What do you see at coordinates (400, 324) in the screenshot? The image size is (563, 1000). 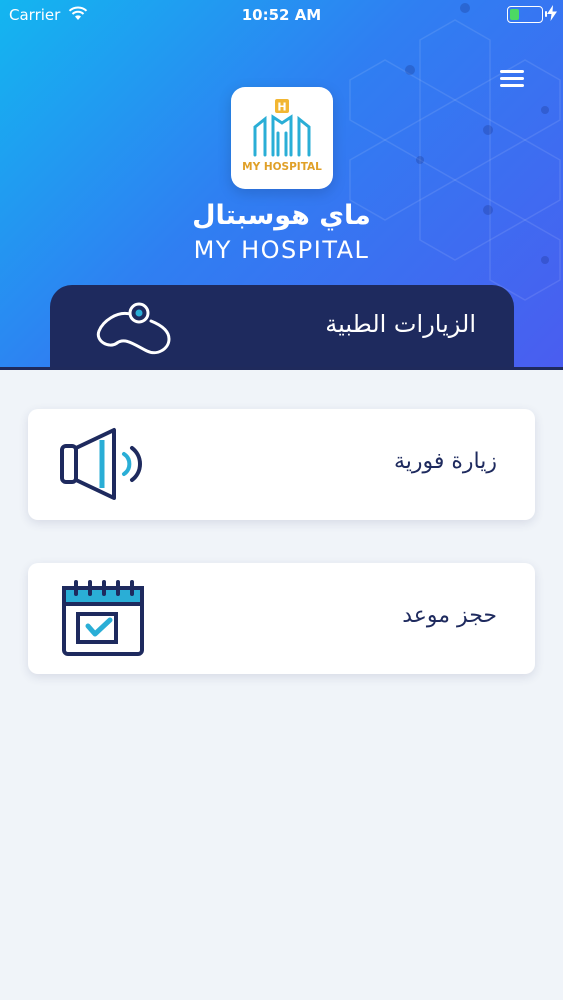 I see `section-title: الزيارات الطبية` at bounding box center [400, 324].